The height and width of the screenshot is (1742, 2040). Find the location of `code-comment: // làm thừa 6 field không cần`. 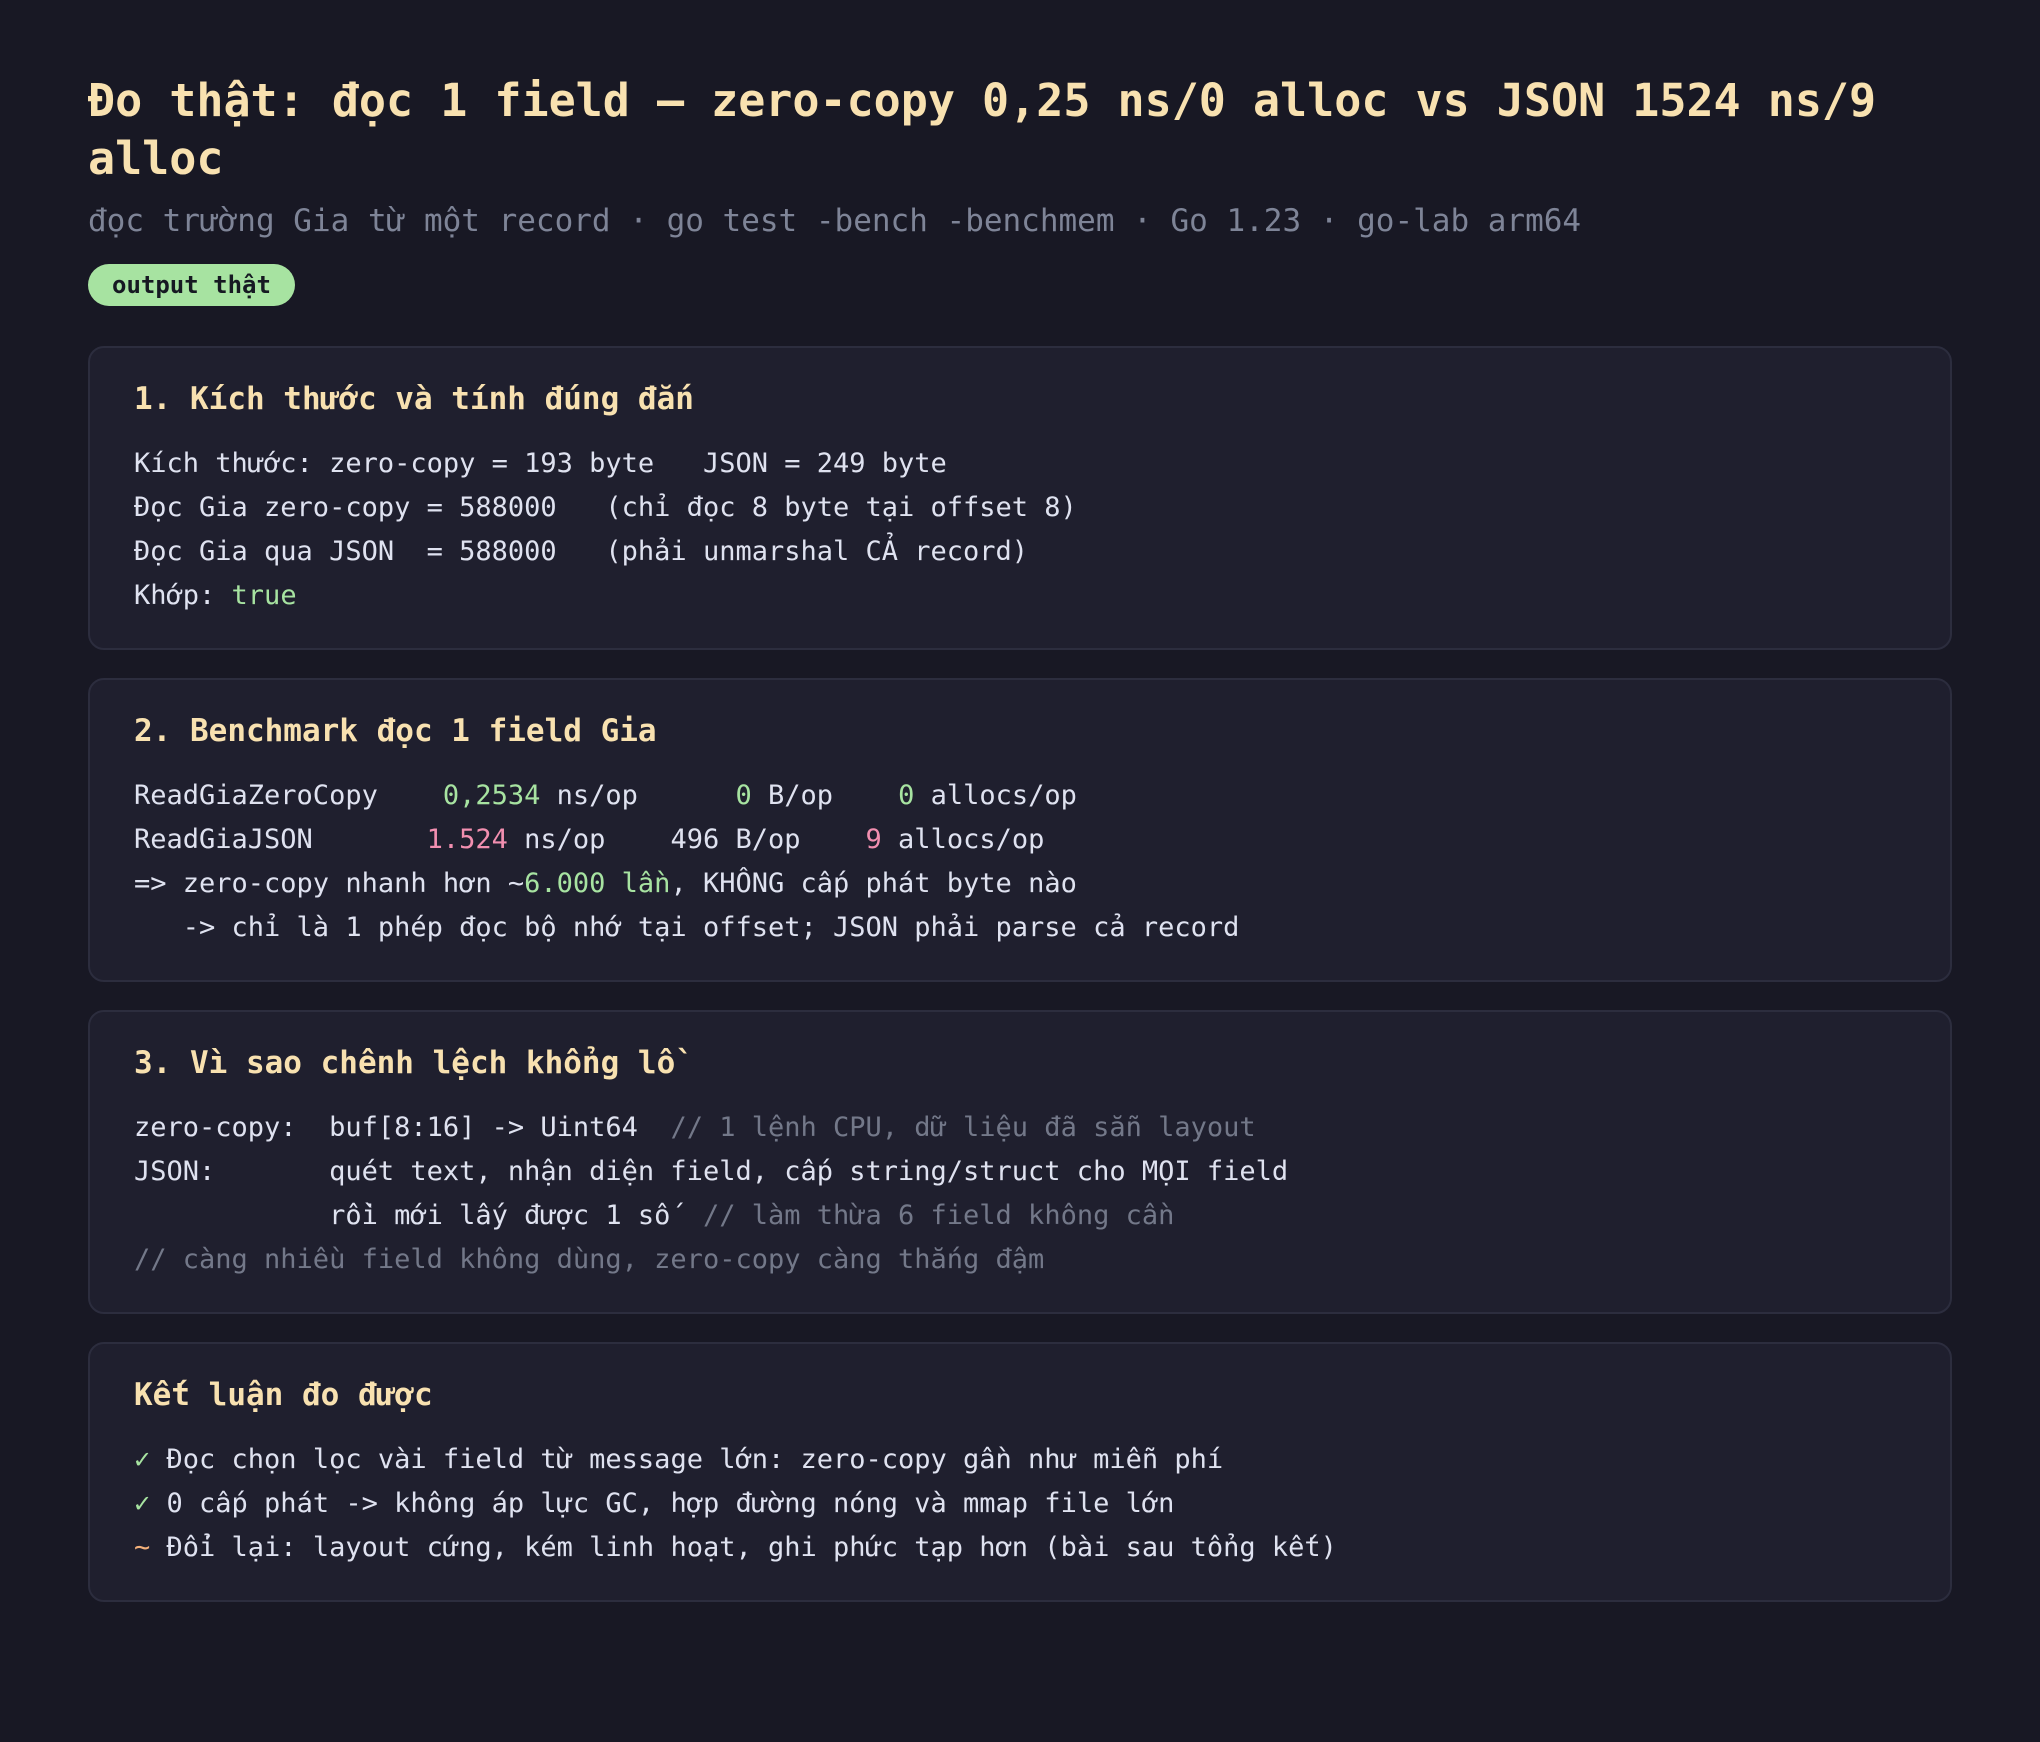

code-comment: // làm thừa 6 field không cần is located at coordinates (938, 1215).